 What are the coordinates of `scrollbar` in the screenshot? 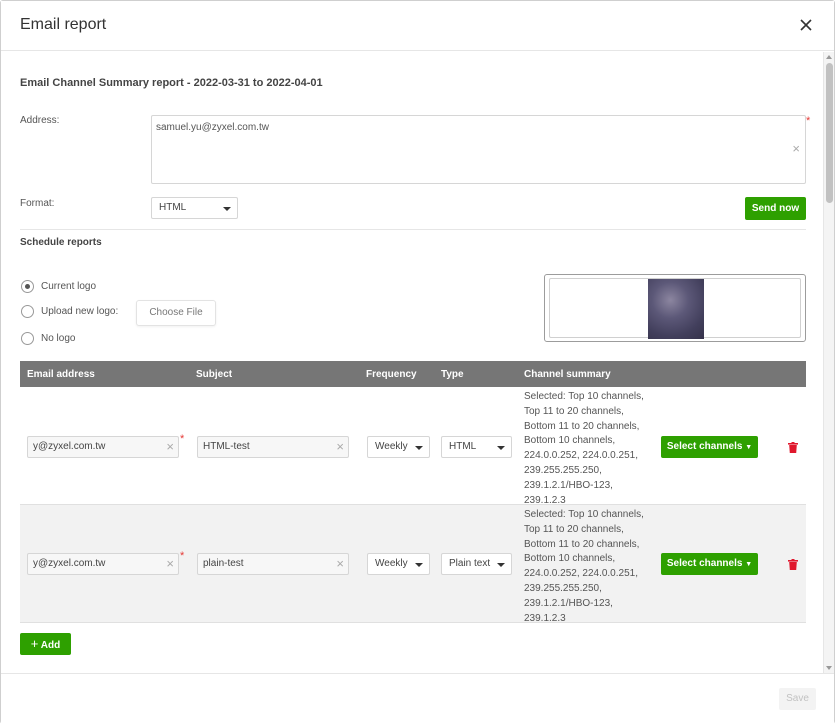 It's located at (828, 362).